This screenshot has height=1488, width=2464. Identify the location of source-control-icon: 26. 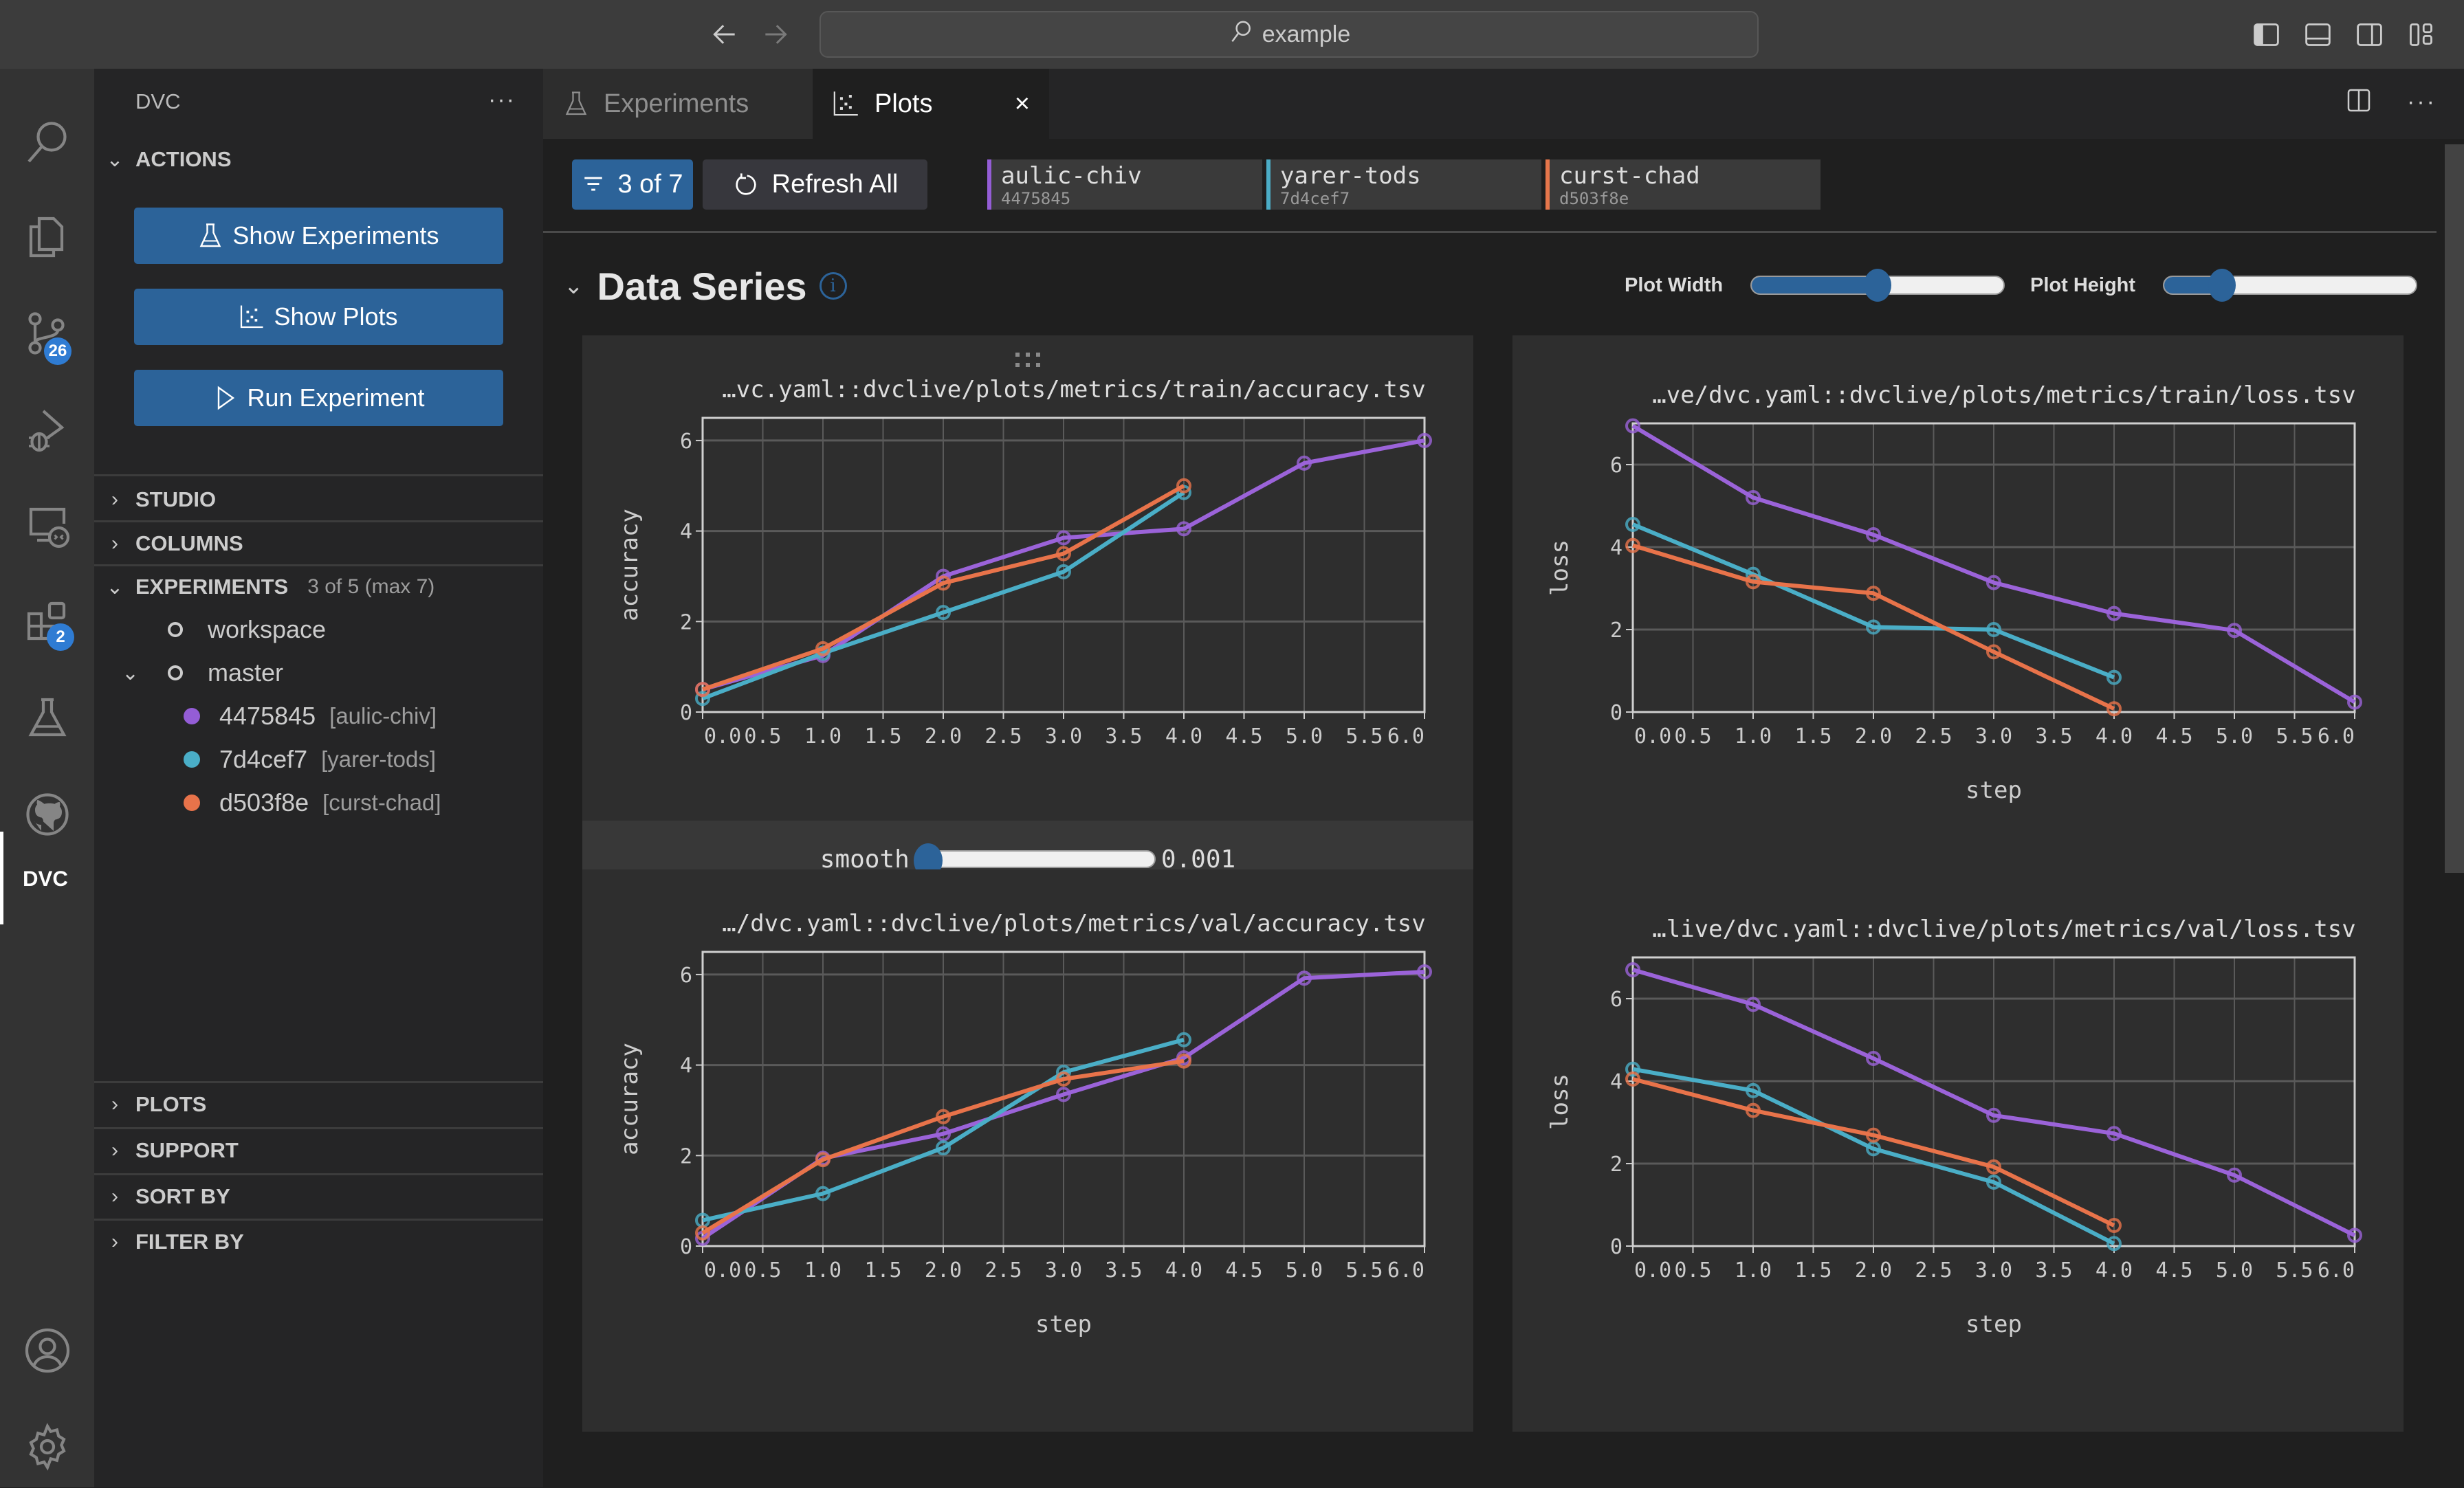
(47, 333).